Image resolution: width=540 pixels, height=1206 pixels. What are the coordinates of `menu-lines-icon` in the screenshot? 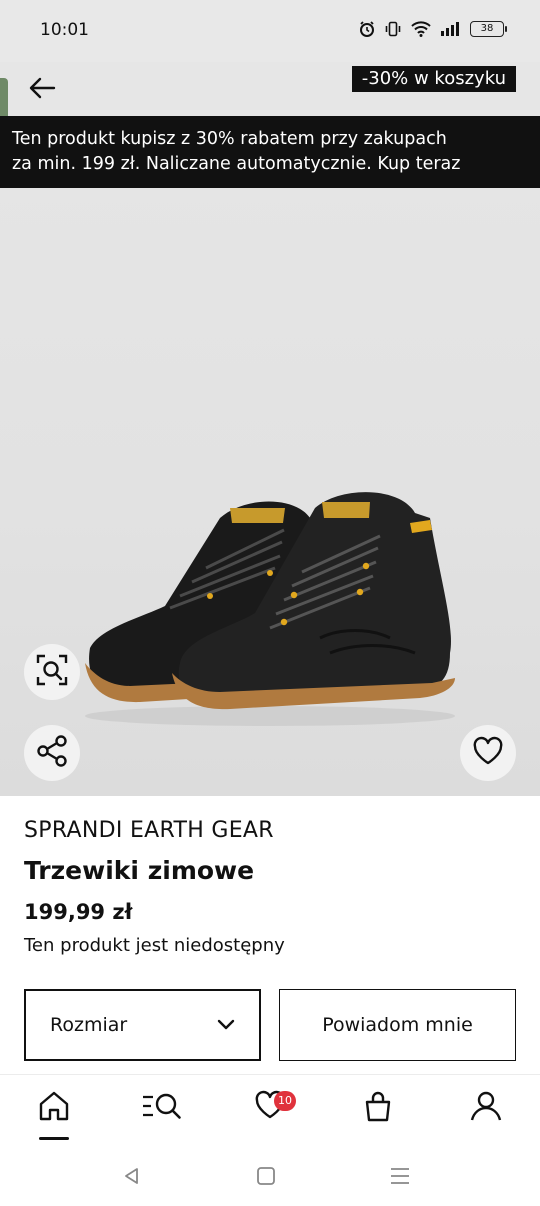 It's located at (400, 1178).